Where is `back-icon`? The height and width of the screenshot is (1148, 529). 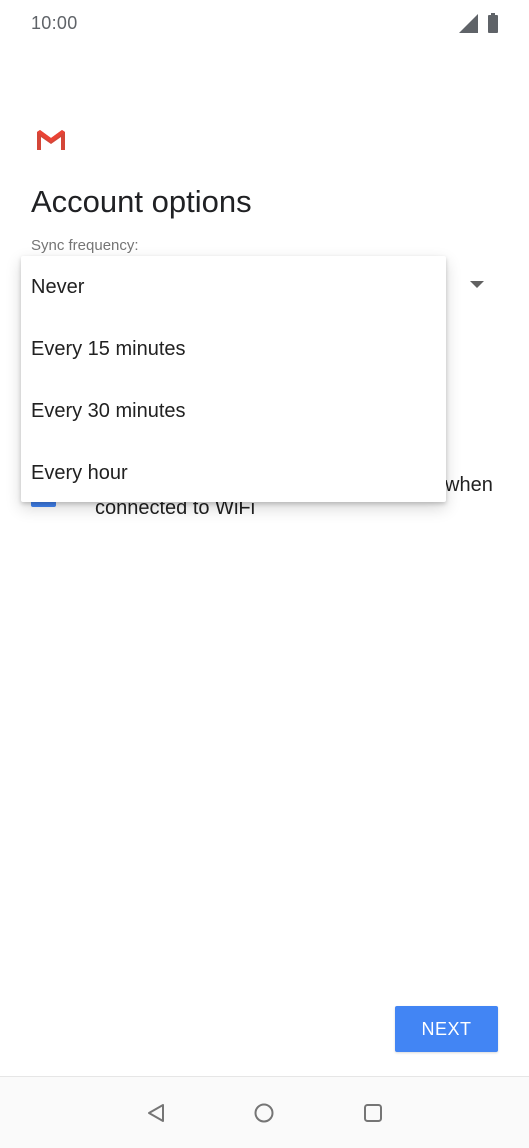 back-icon is located at coordinates (156, 1113).